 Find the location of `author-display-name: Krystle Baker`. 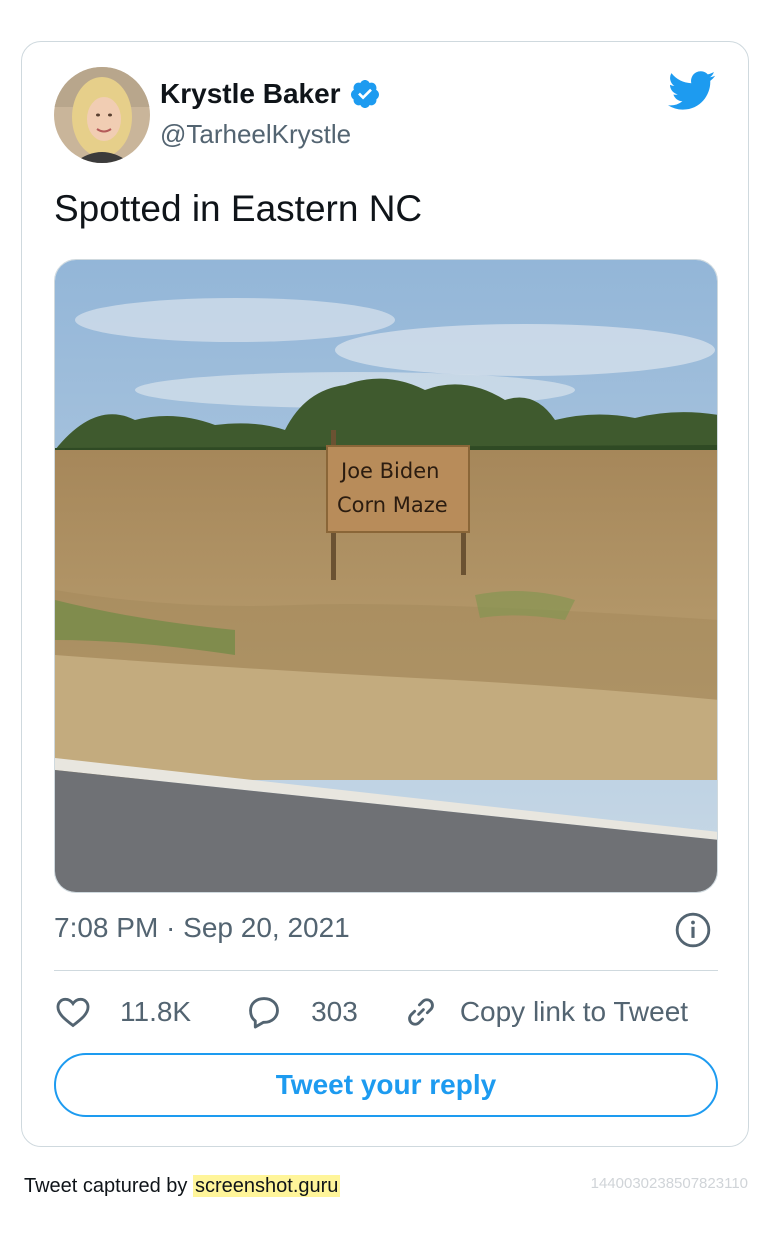

author-display-name: Krystle Baker is located at coordinates (250, 94).